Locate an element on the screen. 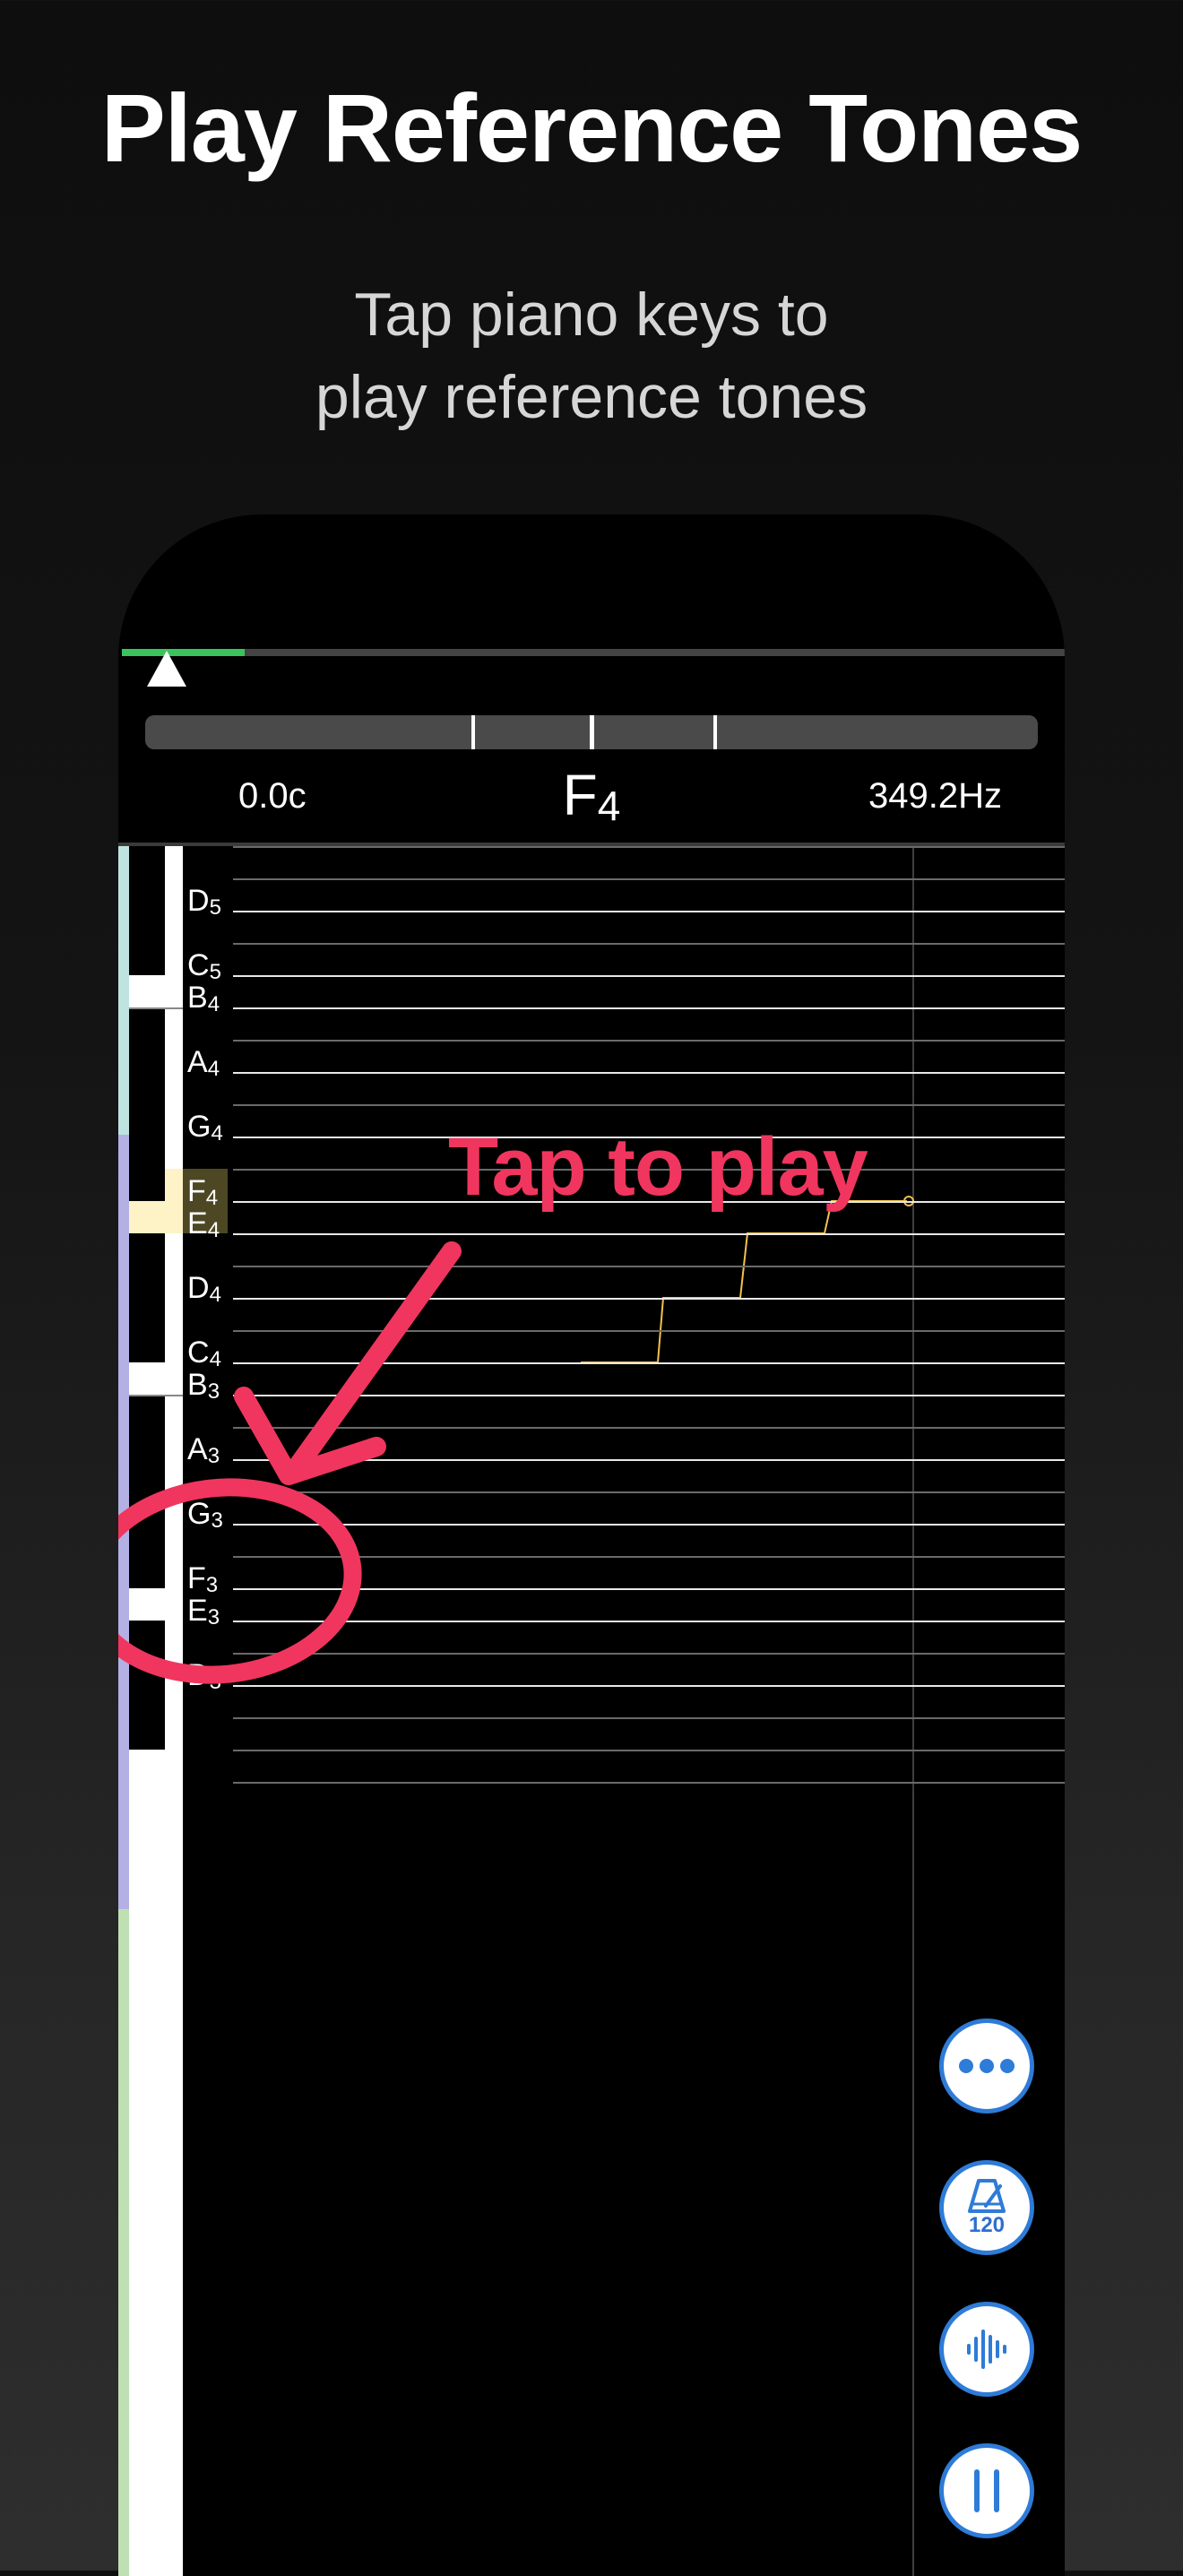 This screenshot has width=1183, height=2576. subtitle-line-1: Tap piano keys to is located at coordinates (591, 315).